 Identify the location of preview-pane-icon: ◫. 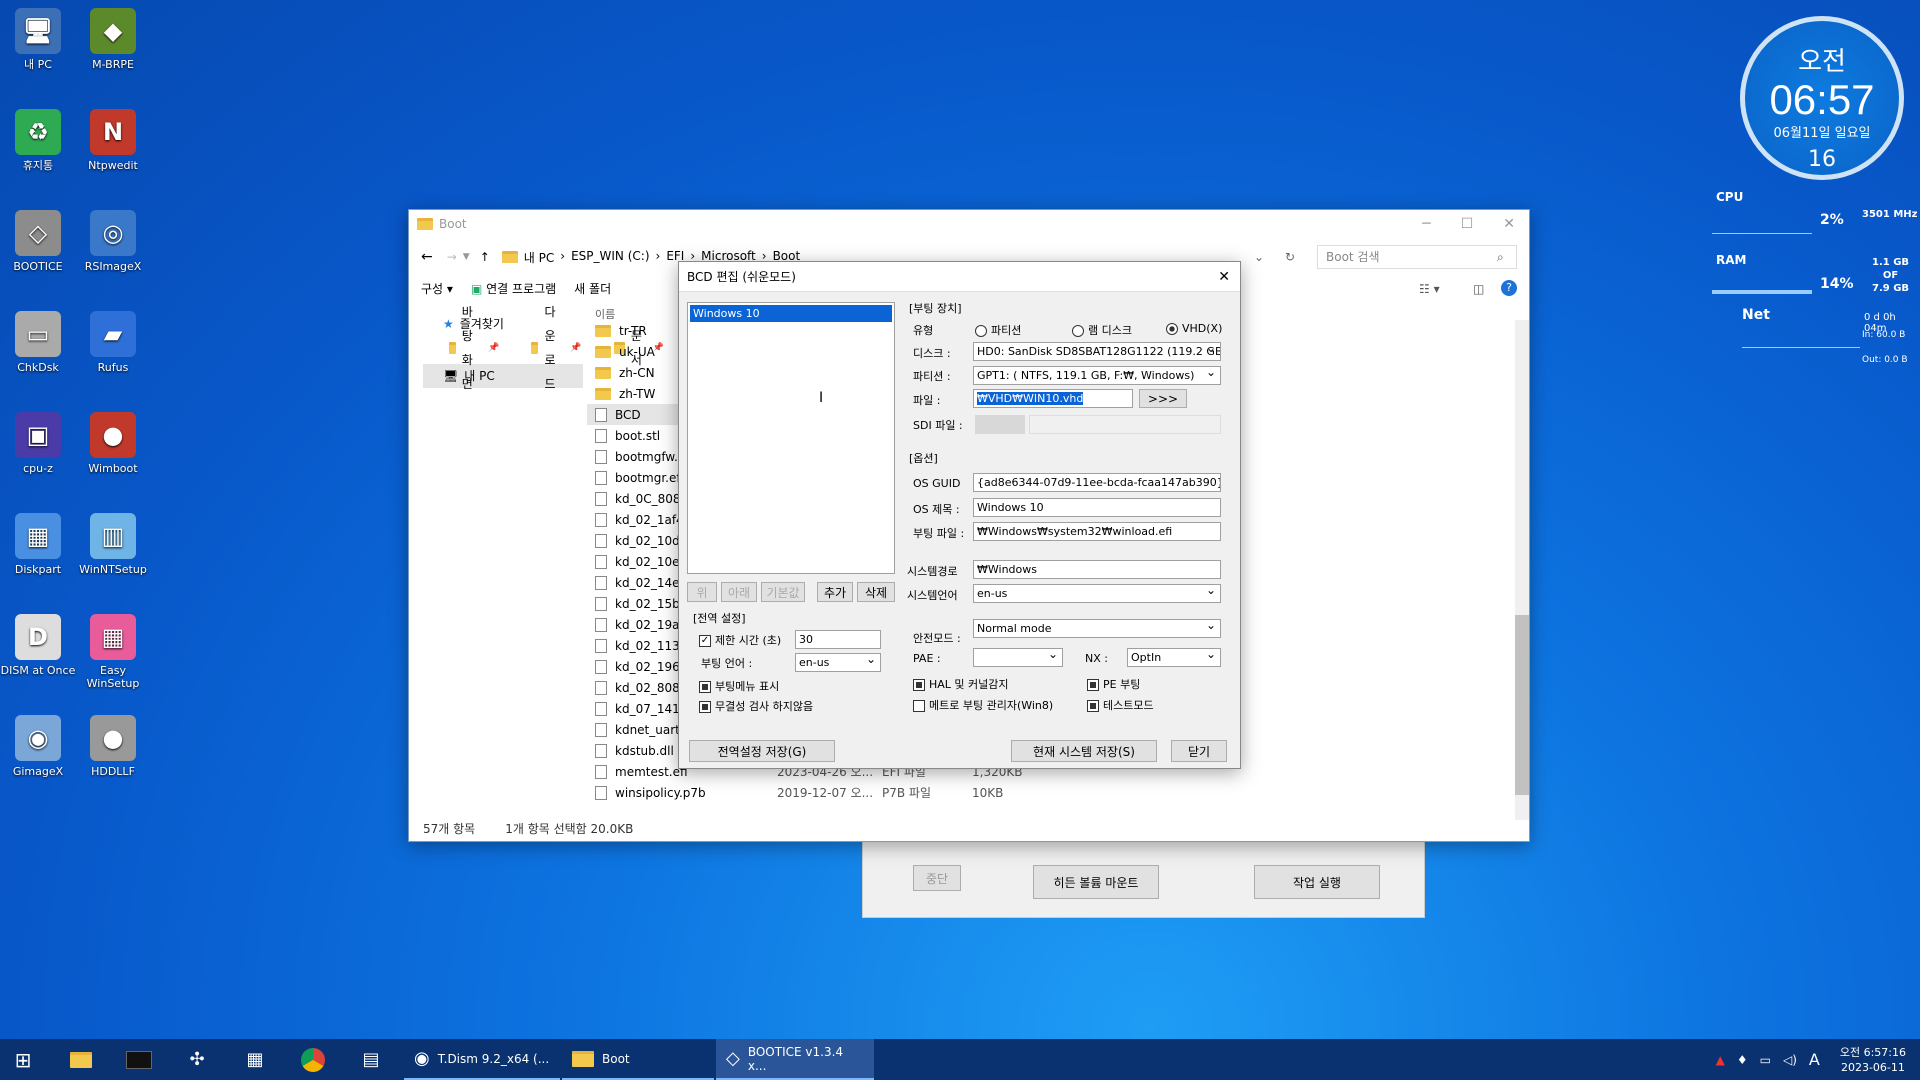
(1478, 289).